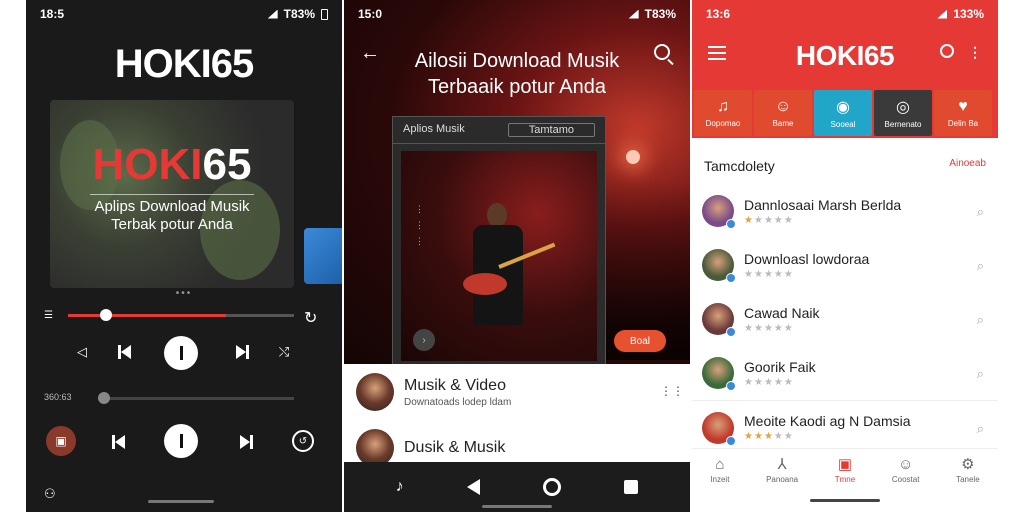  Describe the element at coordinates (370, 14) in the screenshot. I see `status-time: 15:0` at that location.